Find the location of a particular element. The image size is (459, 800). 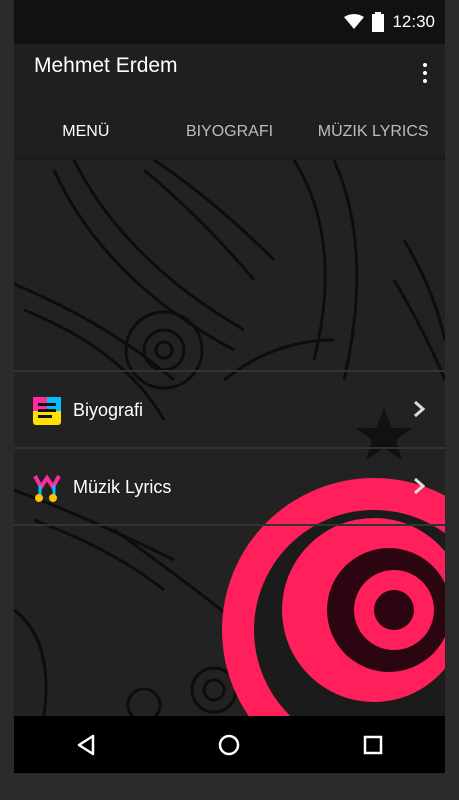

biography-icon is located at coordinates (47, 411).